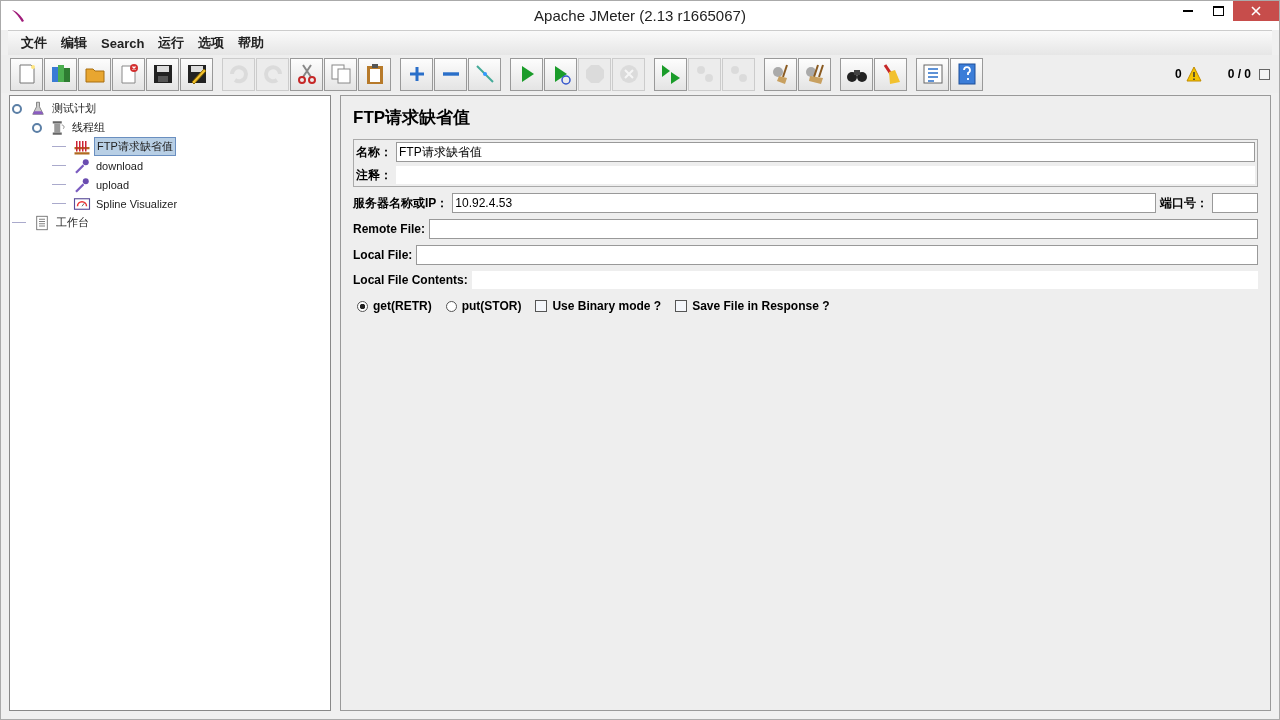 This screenshot has width=1280, height=720. Describe the element at coordinates (88, 127) in the screenshot. I see `tree-item: 线程组` at that location.